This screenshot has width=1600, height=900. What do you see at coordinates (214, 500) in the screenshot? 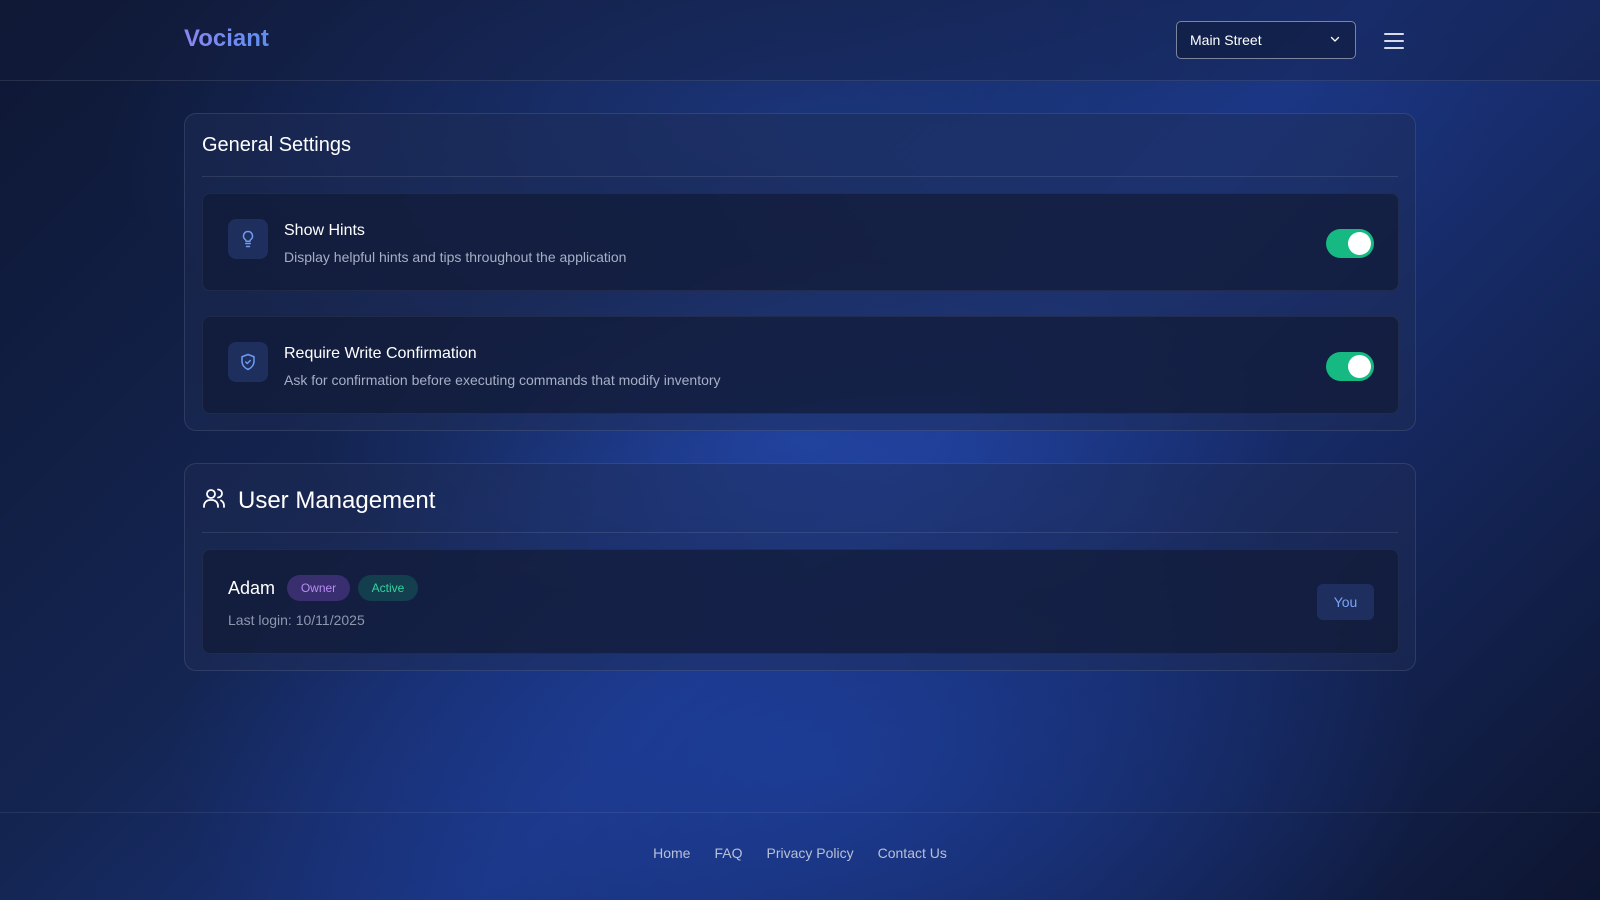
I see `users-icon` at bounding box center [214, 500].